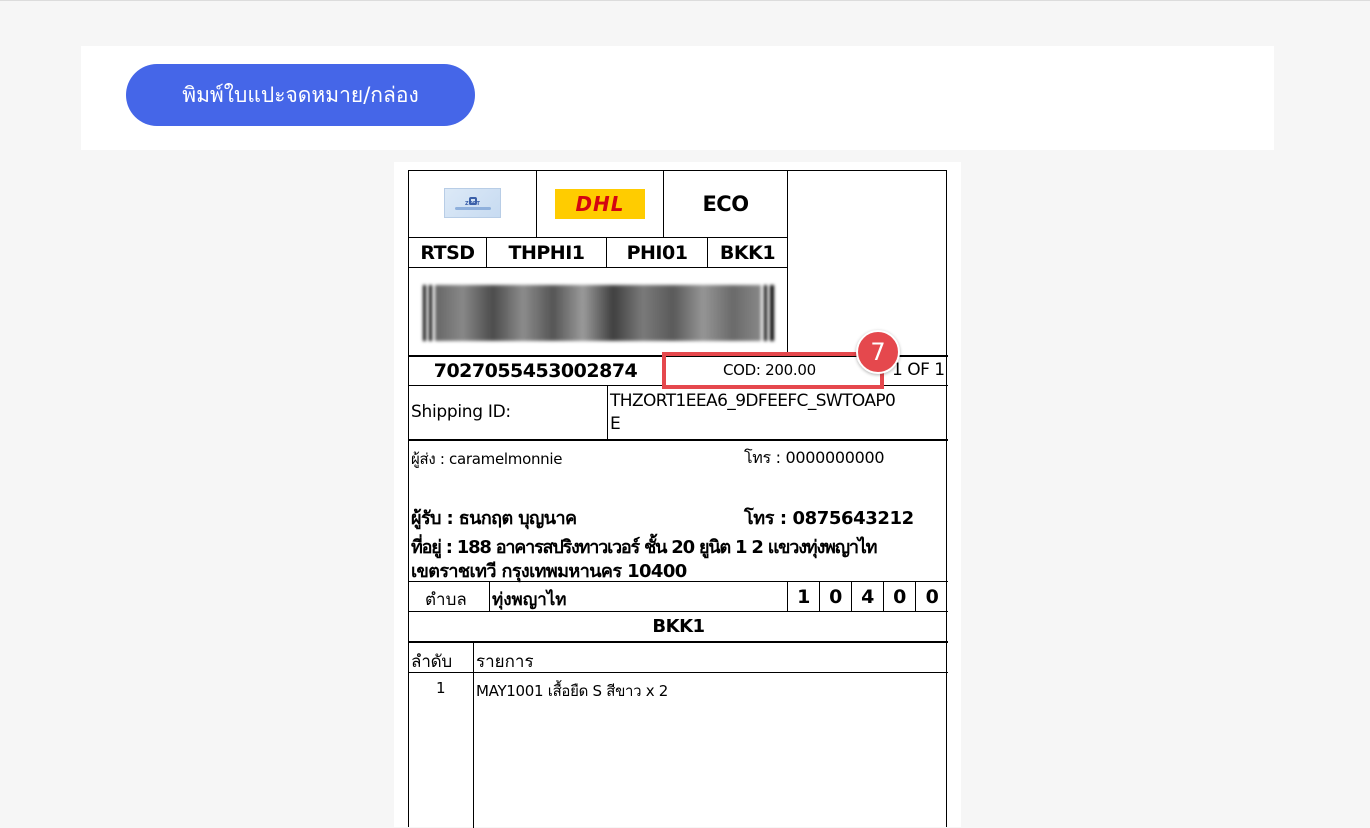 The image size is (1370, 828). Describe the element at coordinates (867, 596) in the screenshot. I see `postal-digit: 4` at that location.